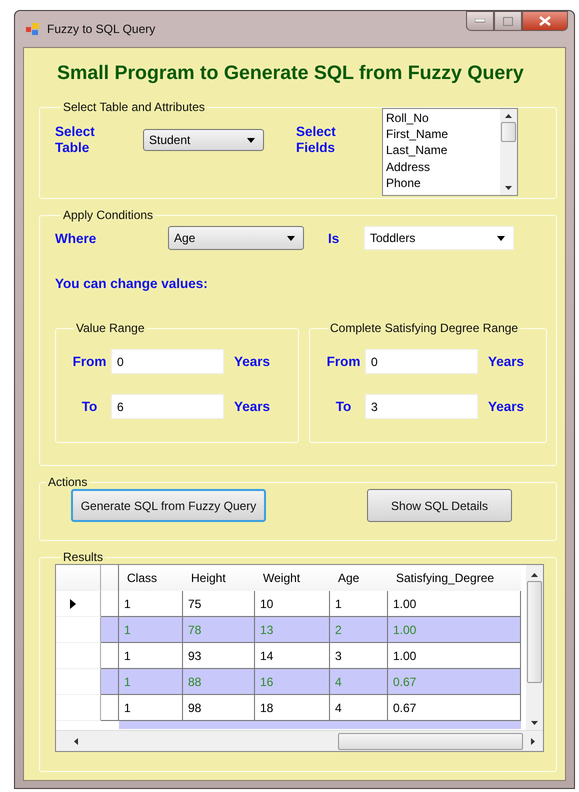 The image size is (579, 792). Describe the element at coordinates (73, 603) in the screenshot. I see `current-row-icon` at that location.